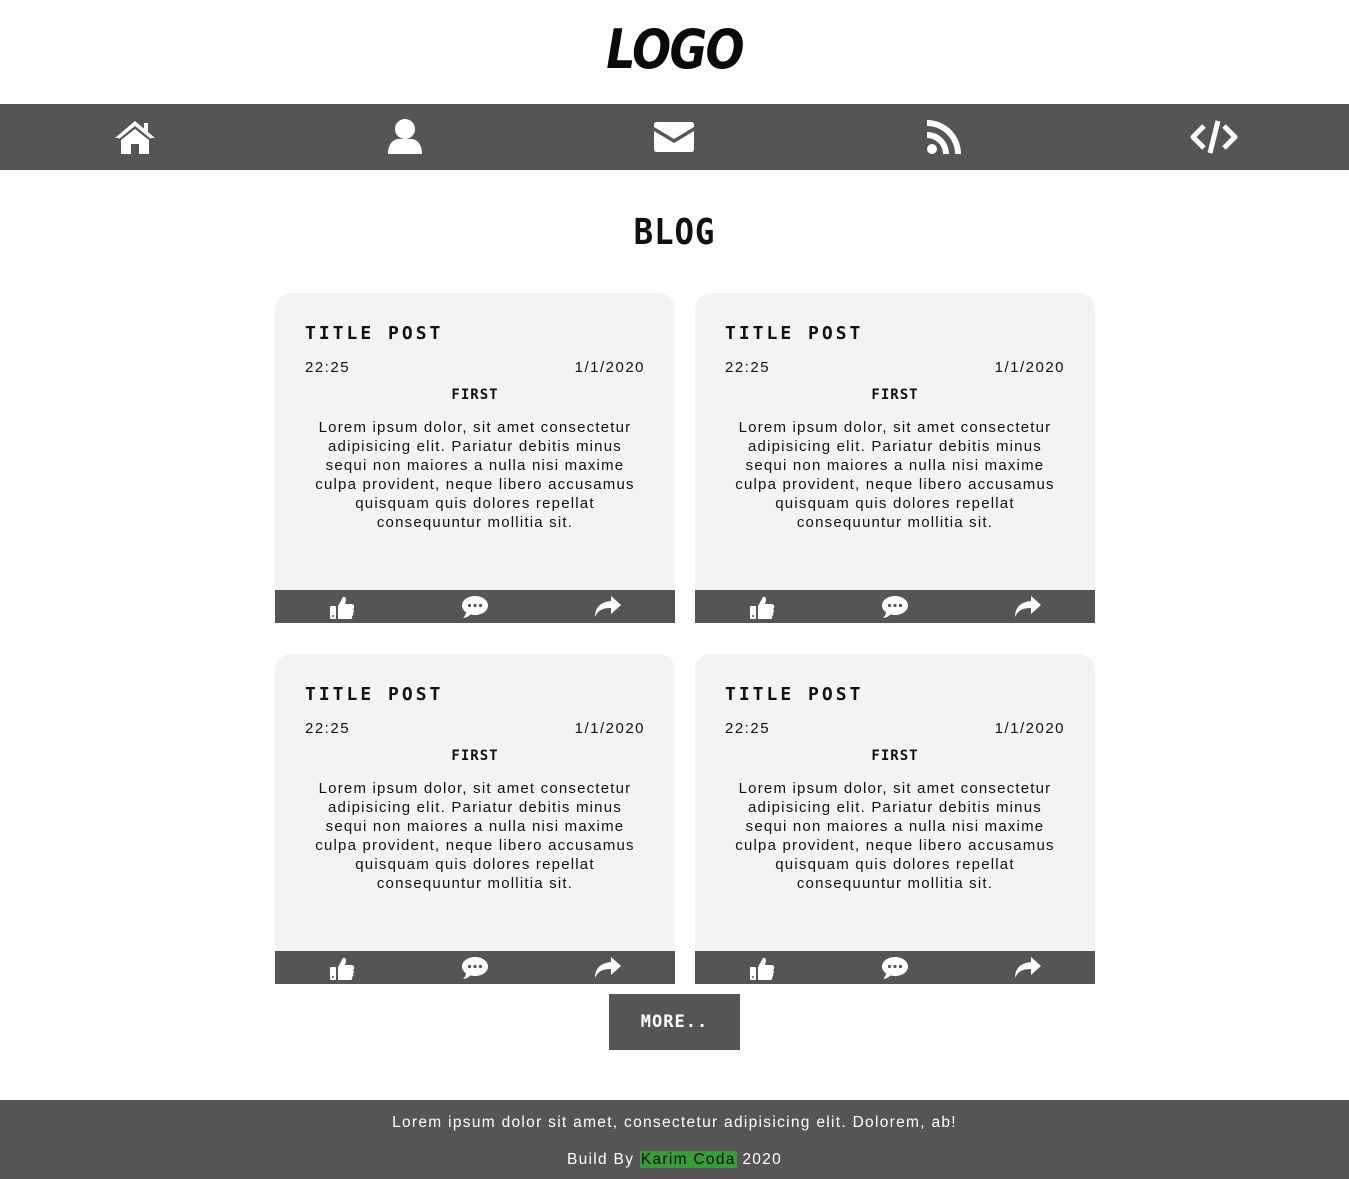  I want to click on nav-home, so click(135, 137).